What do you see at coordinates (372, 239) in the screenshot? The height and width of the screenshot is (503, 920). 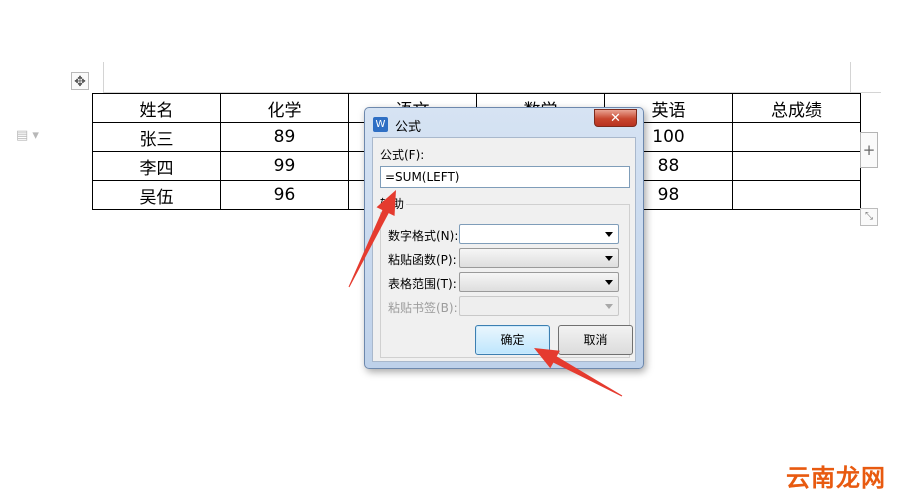 I see `arrow-to-formula-input` at bounding box center [372, 239].